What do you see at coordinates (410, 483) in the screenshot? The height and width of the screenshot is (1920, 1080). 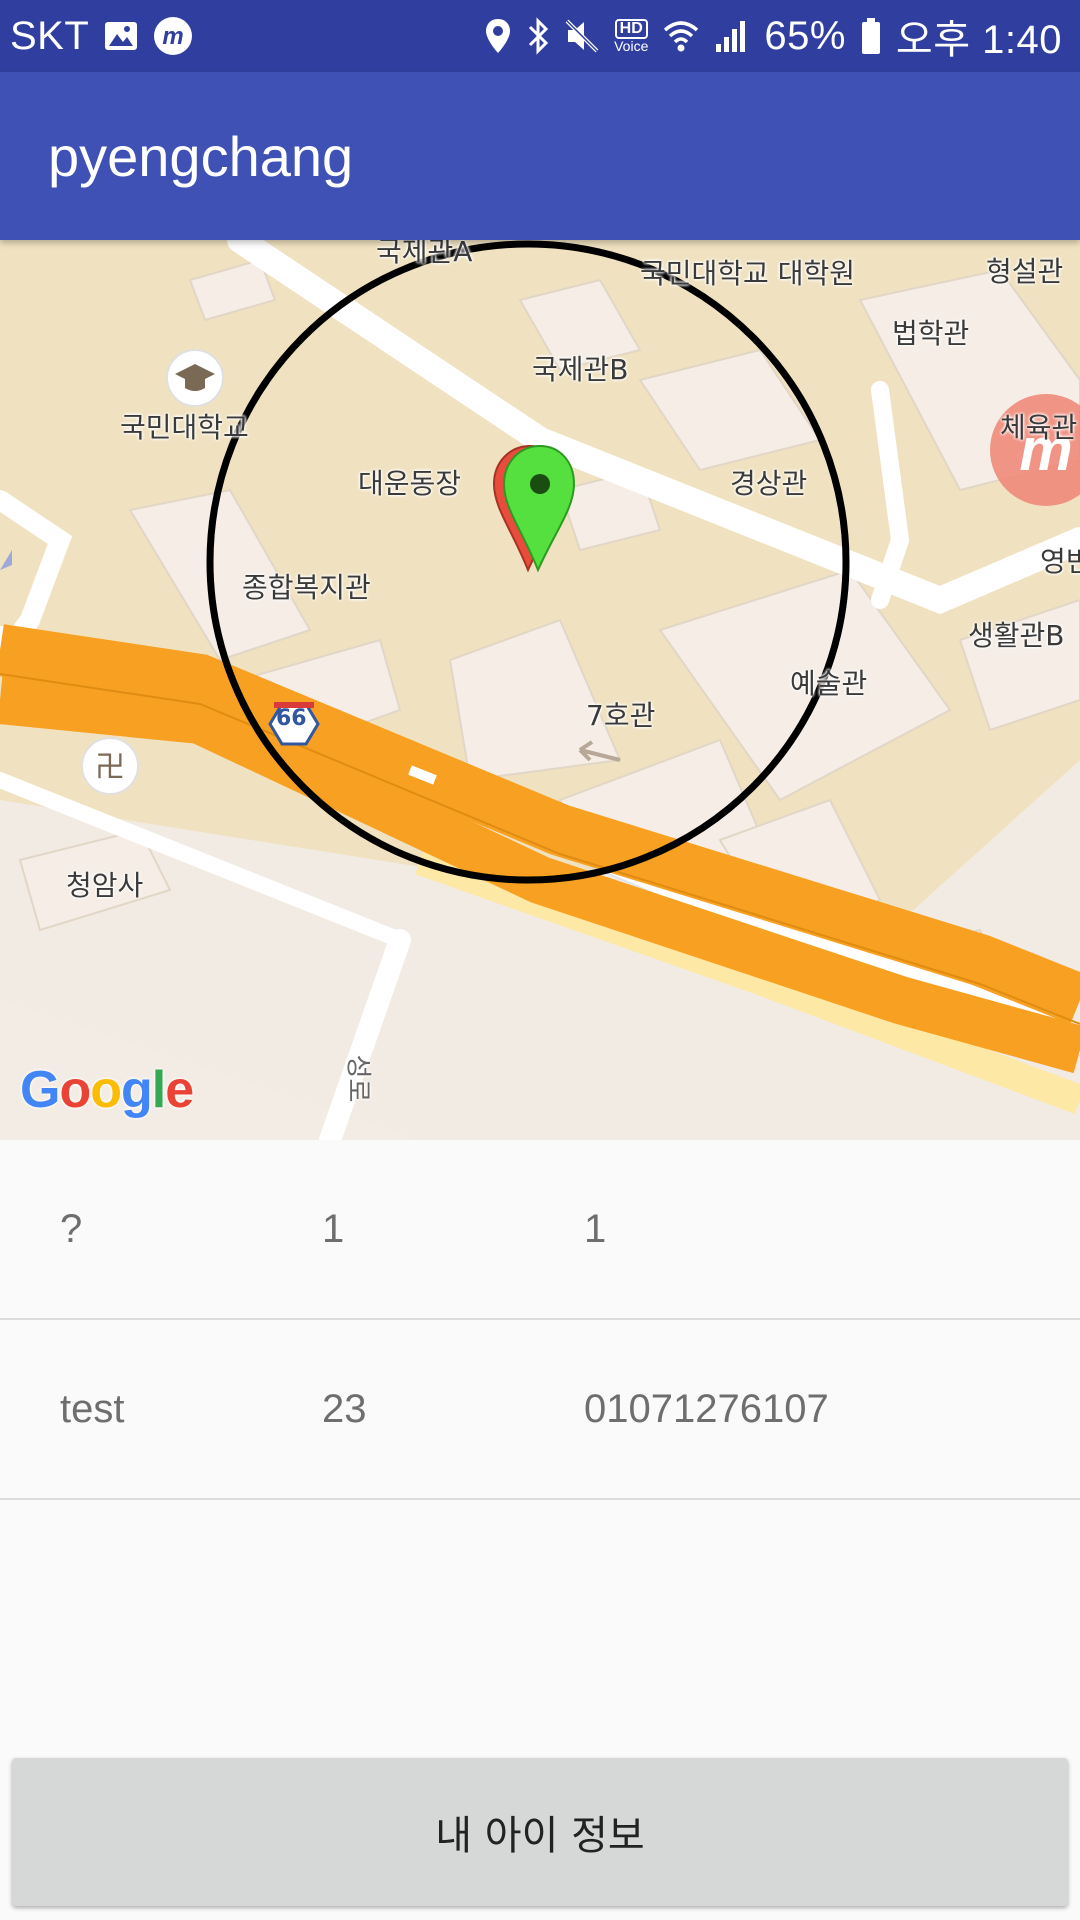 I see `map-label-stadium: 대운동장` at bounding box center [410, 483].